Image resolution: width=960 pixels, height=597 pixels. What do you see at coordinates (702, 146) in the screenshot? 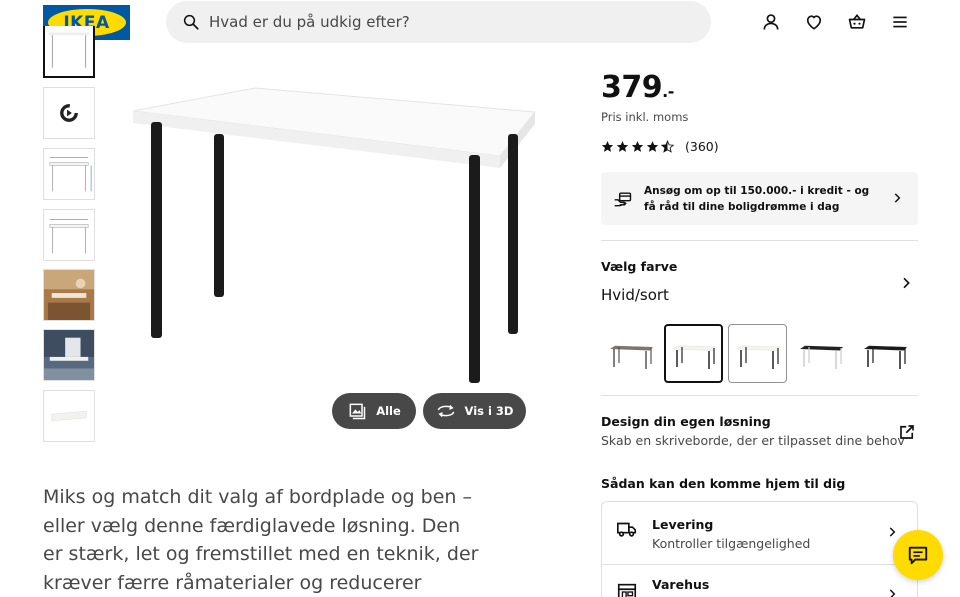
I see `review-count: (360)` at bounding box center [702, 146].